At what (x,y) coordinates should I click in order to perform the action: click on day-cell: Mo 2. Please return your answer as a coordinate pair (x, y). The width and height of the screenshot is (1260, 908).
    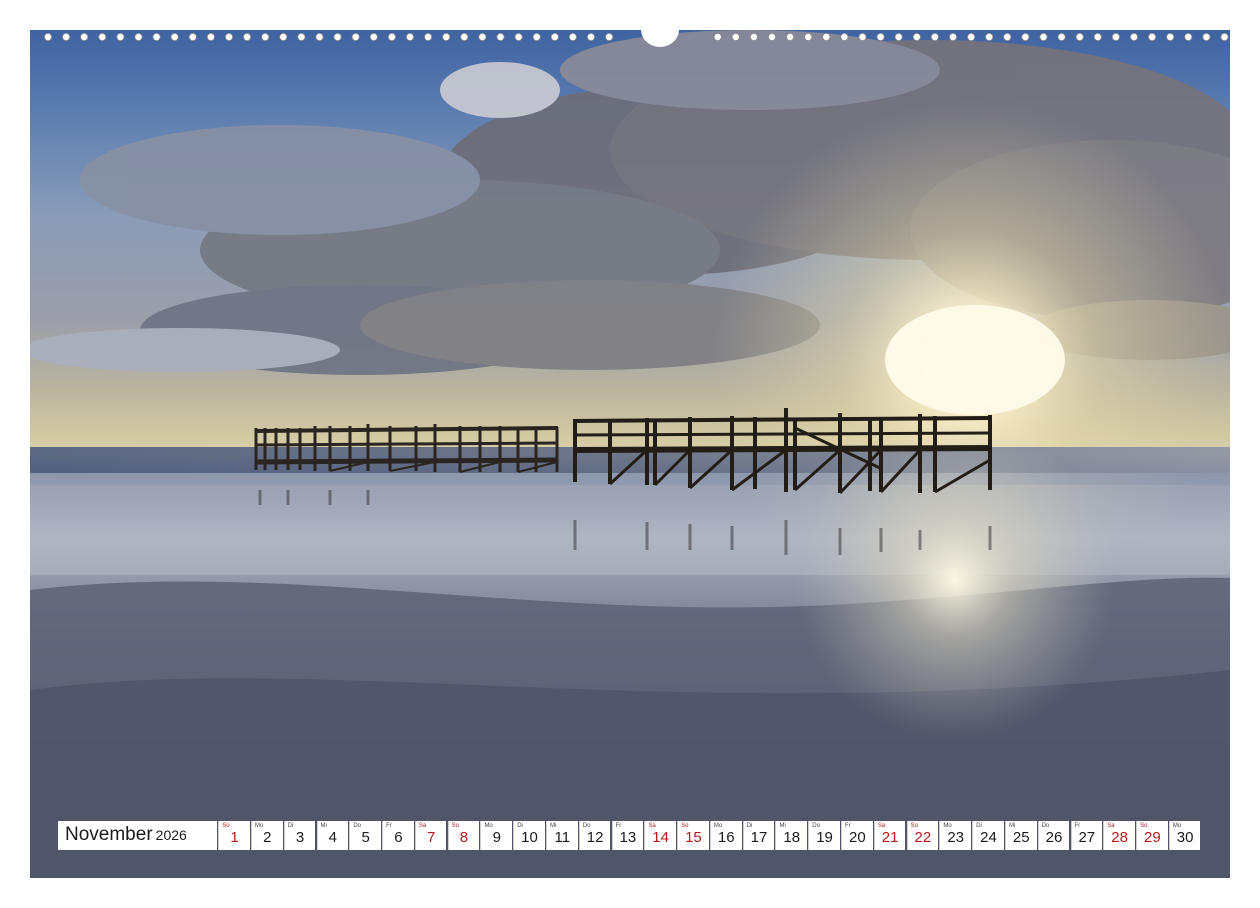
    Looking at the image, I should click on (266, 835).